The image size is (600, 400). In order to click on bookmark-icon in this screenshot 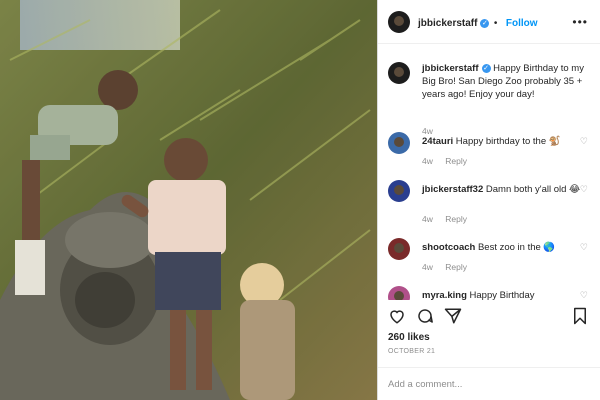, I will do `click(580, 316)`.